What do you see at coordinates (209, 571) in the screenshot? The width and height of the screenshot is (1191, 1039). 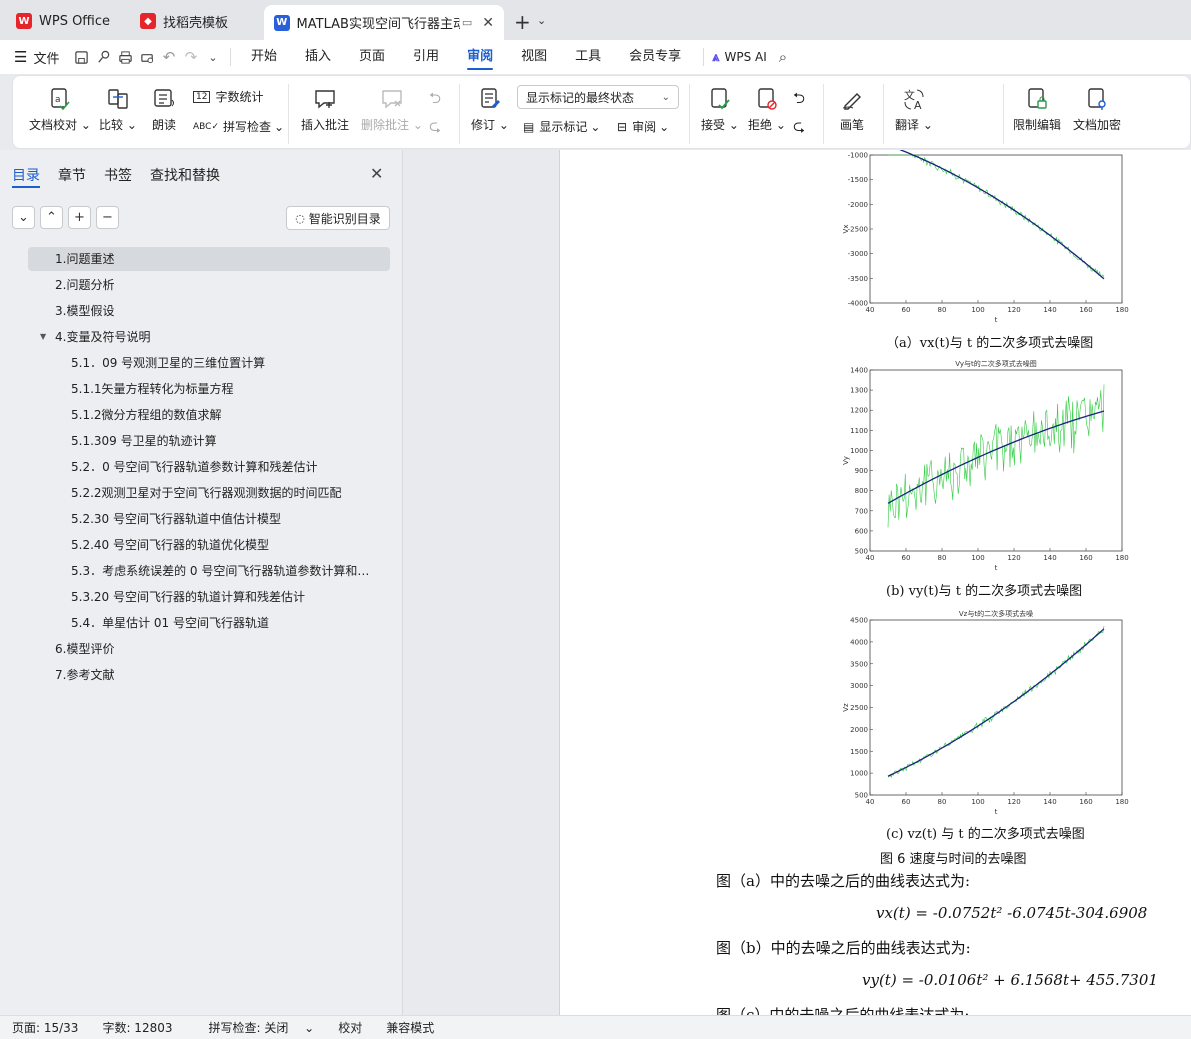 I see `toc-item: 5.3．考虑系统误差的 0 号空间飞行器轨道参数计算和残差估计` at bounding box center [209, 571].